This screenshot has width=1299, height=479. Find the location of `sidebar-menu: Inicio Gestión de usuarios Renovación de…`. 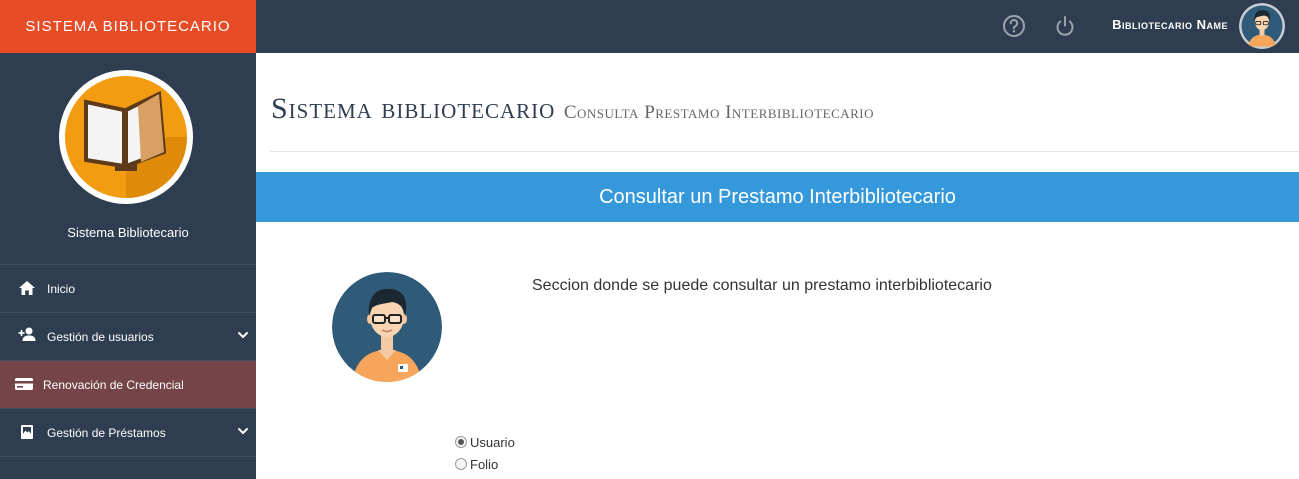

sidebar-menu: Inicio Gestión de usuarios Renovación de… is located at coordinates (128, 360).